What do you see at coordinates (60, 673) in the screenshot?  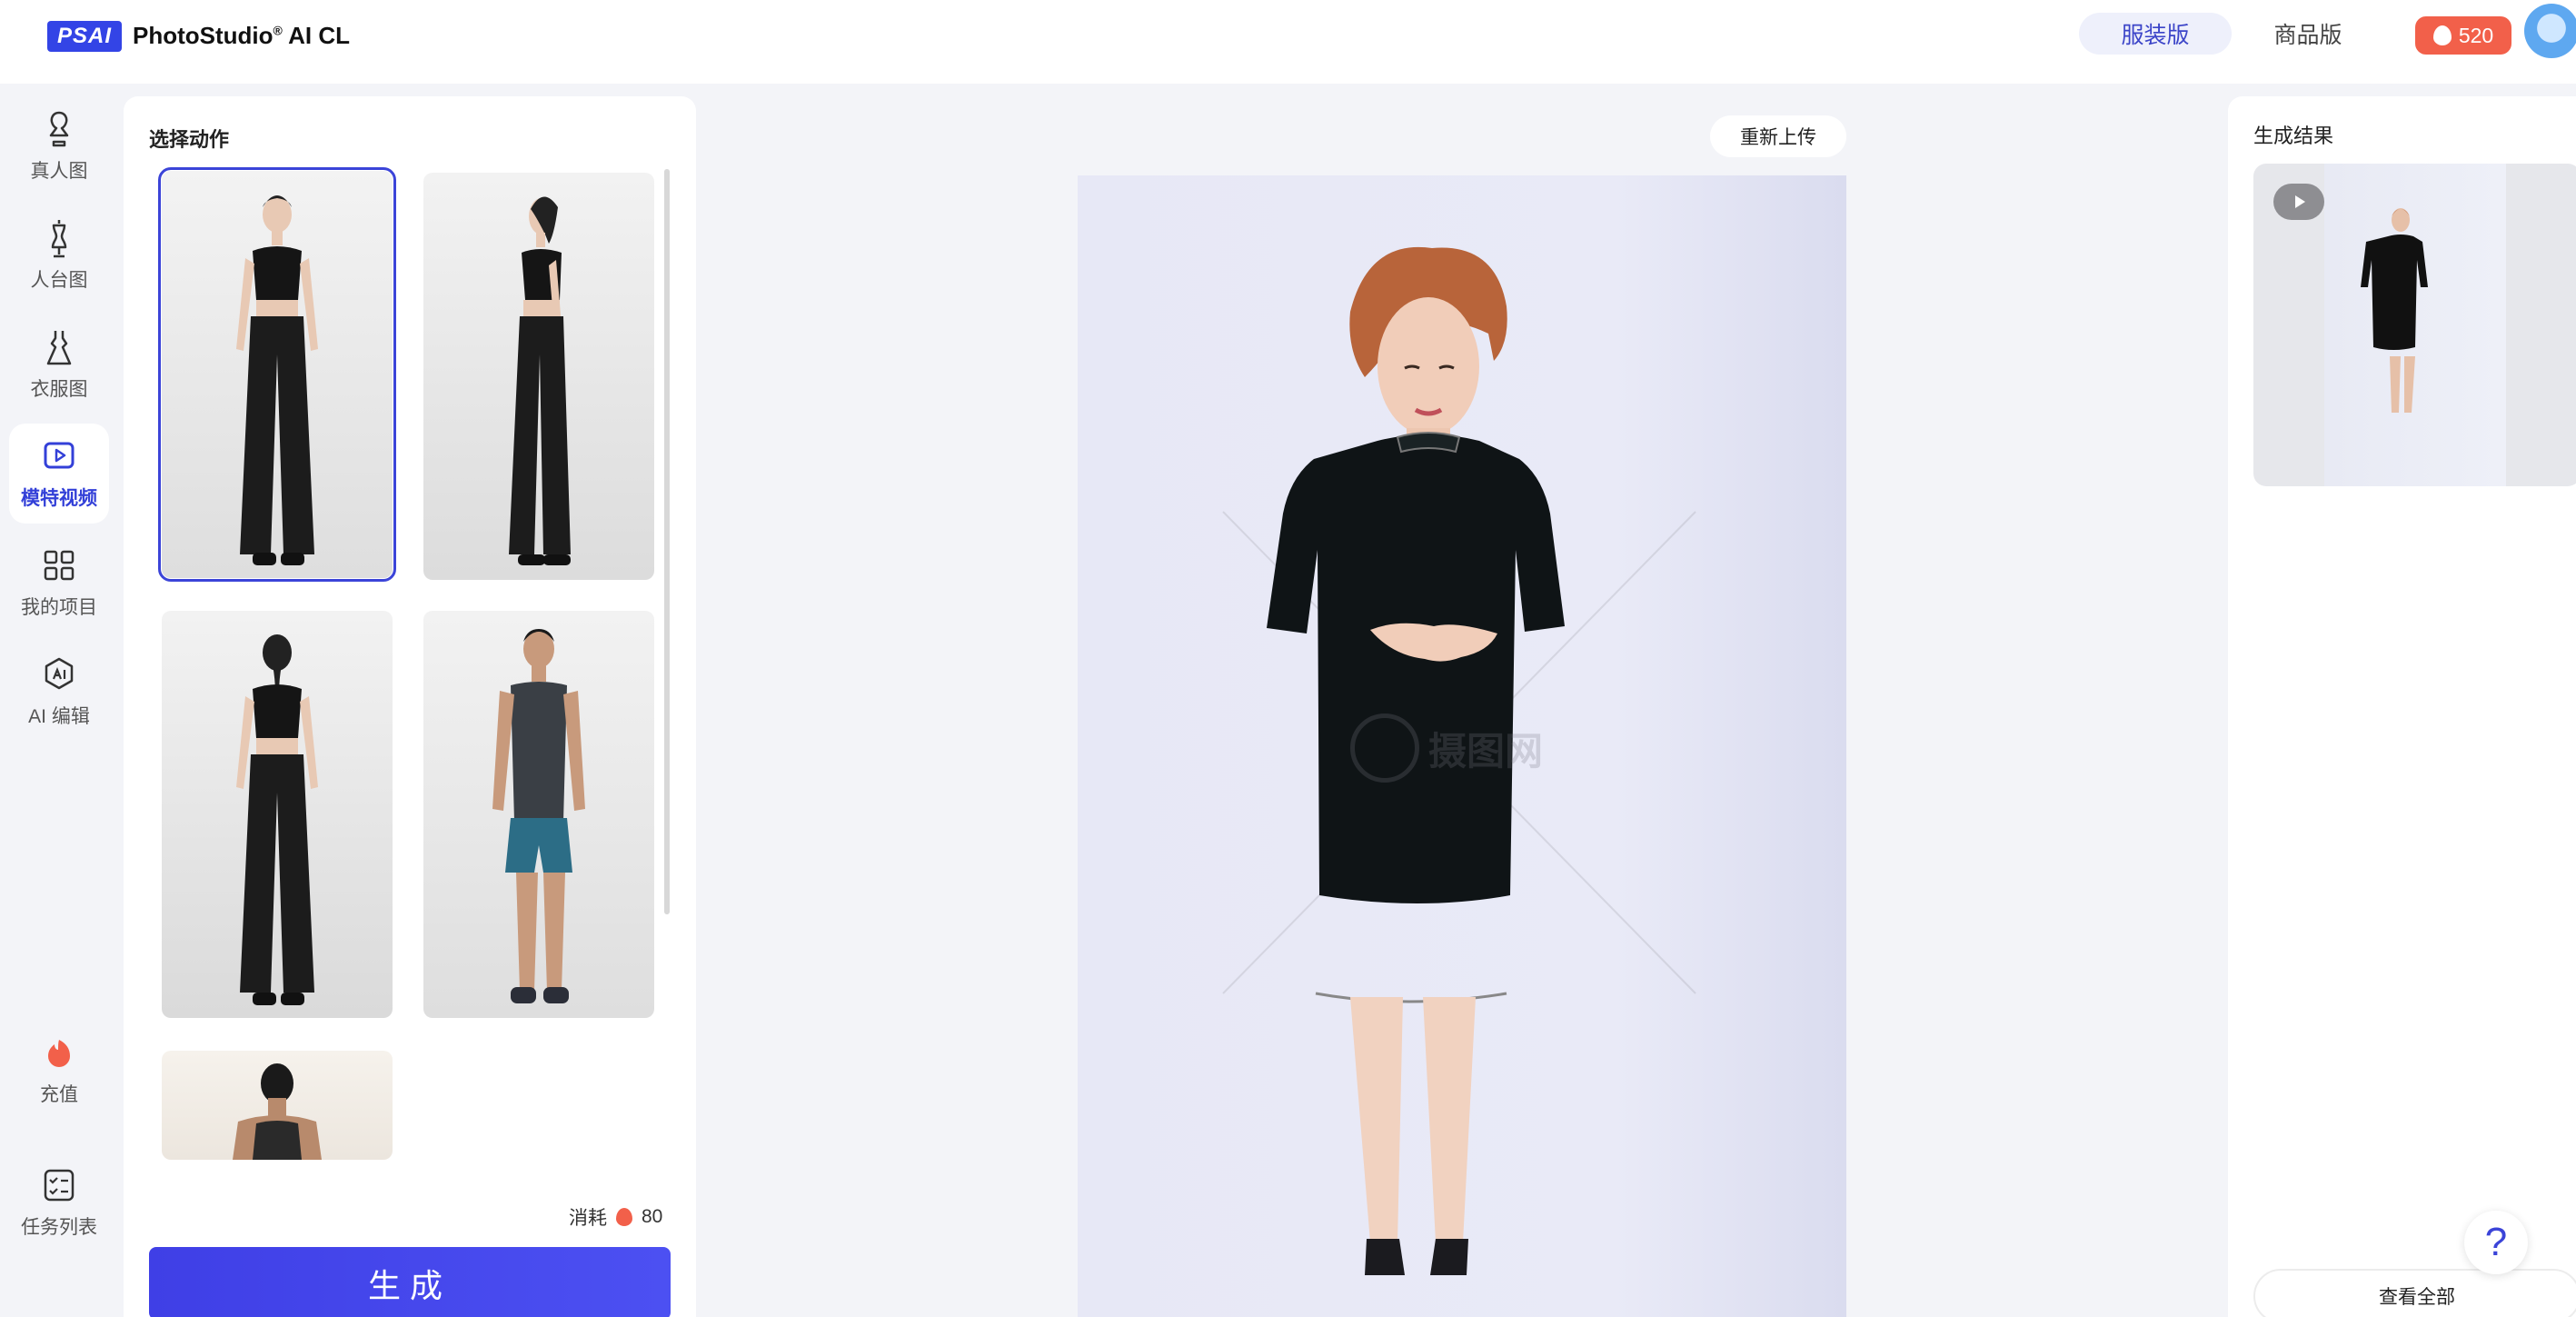 I see `ai-hexagon-icon` at bounding box center [60, 673].